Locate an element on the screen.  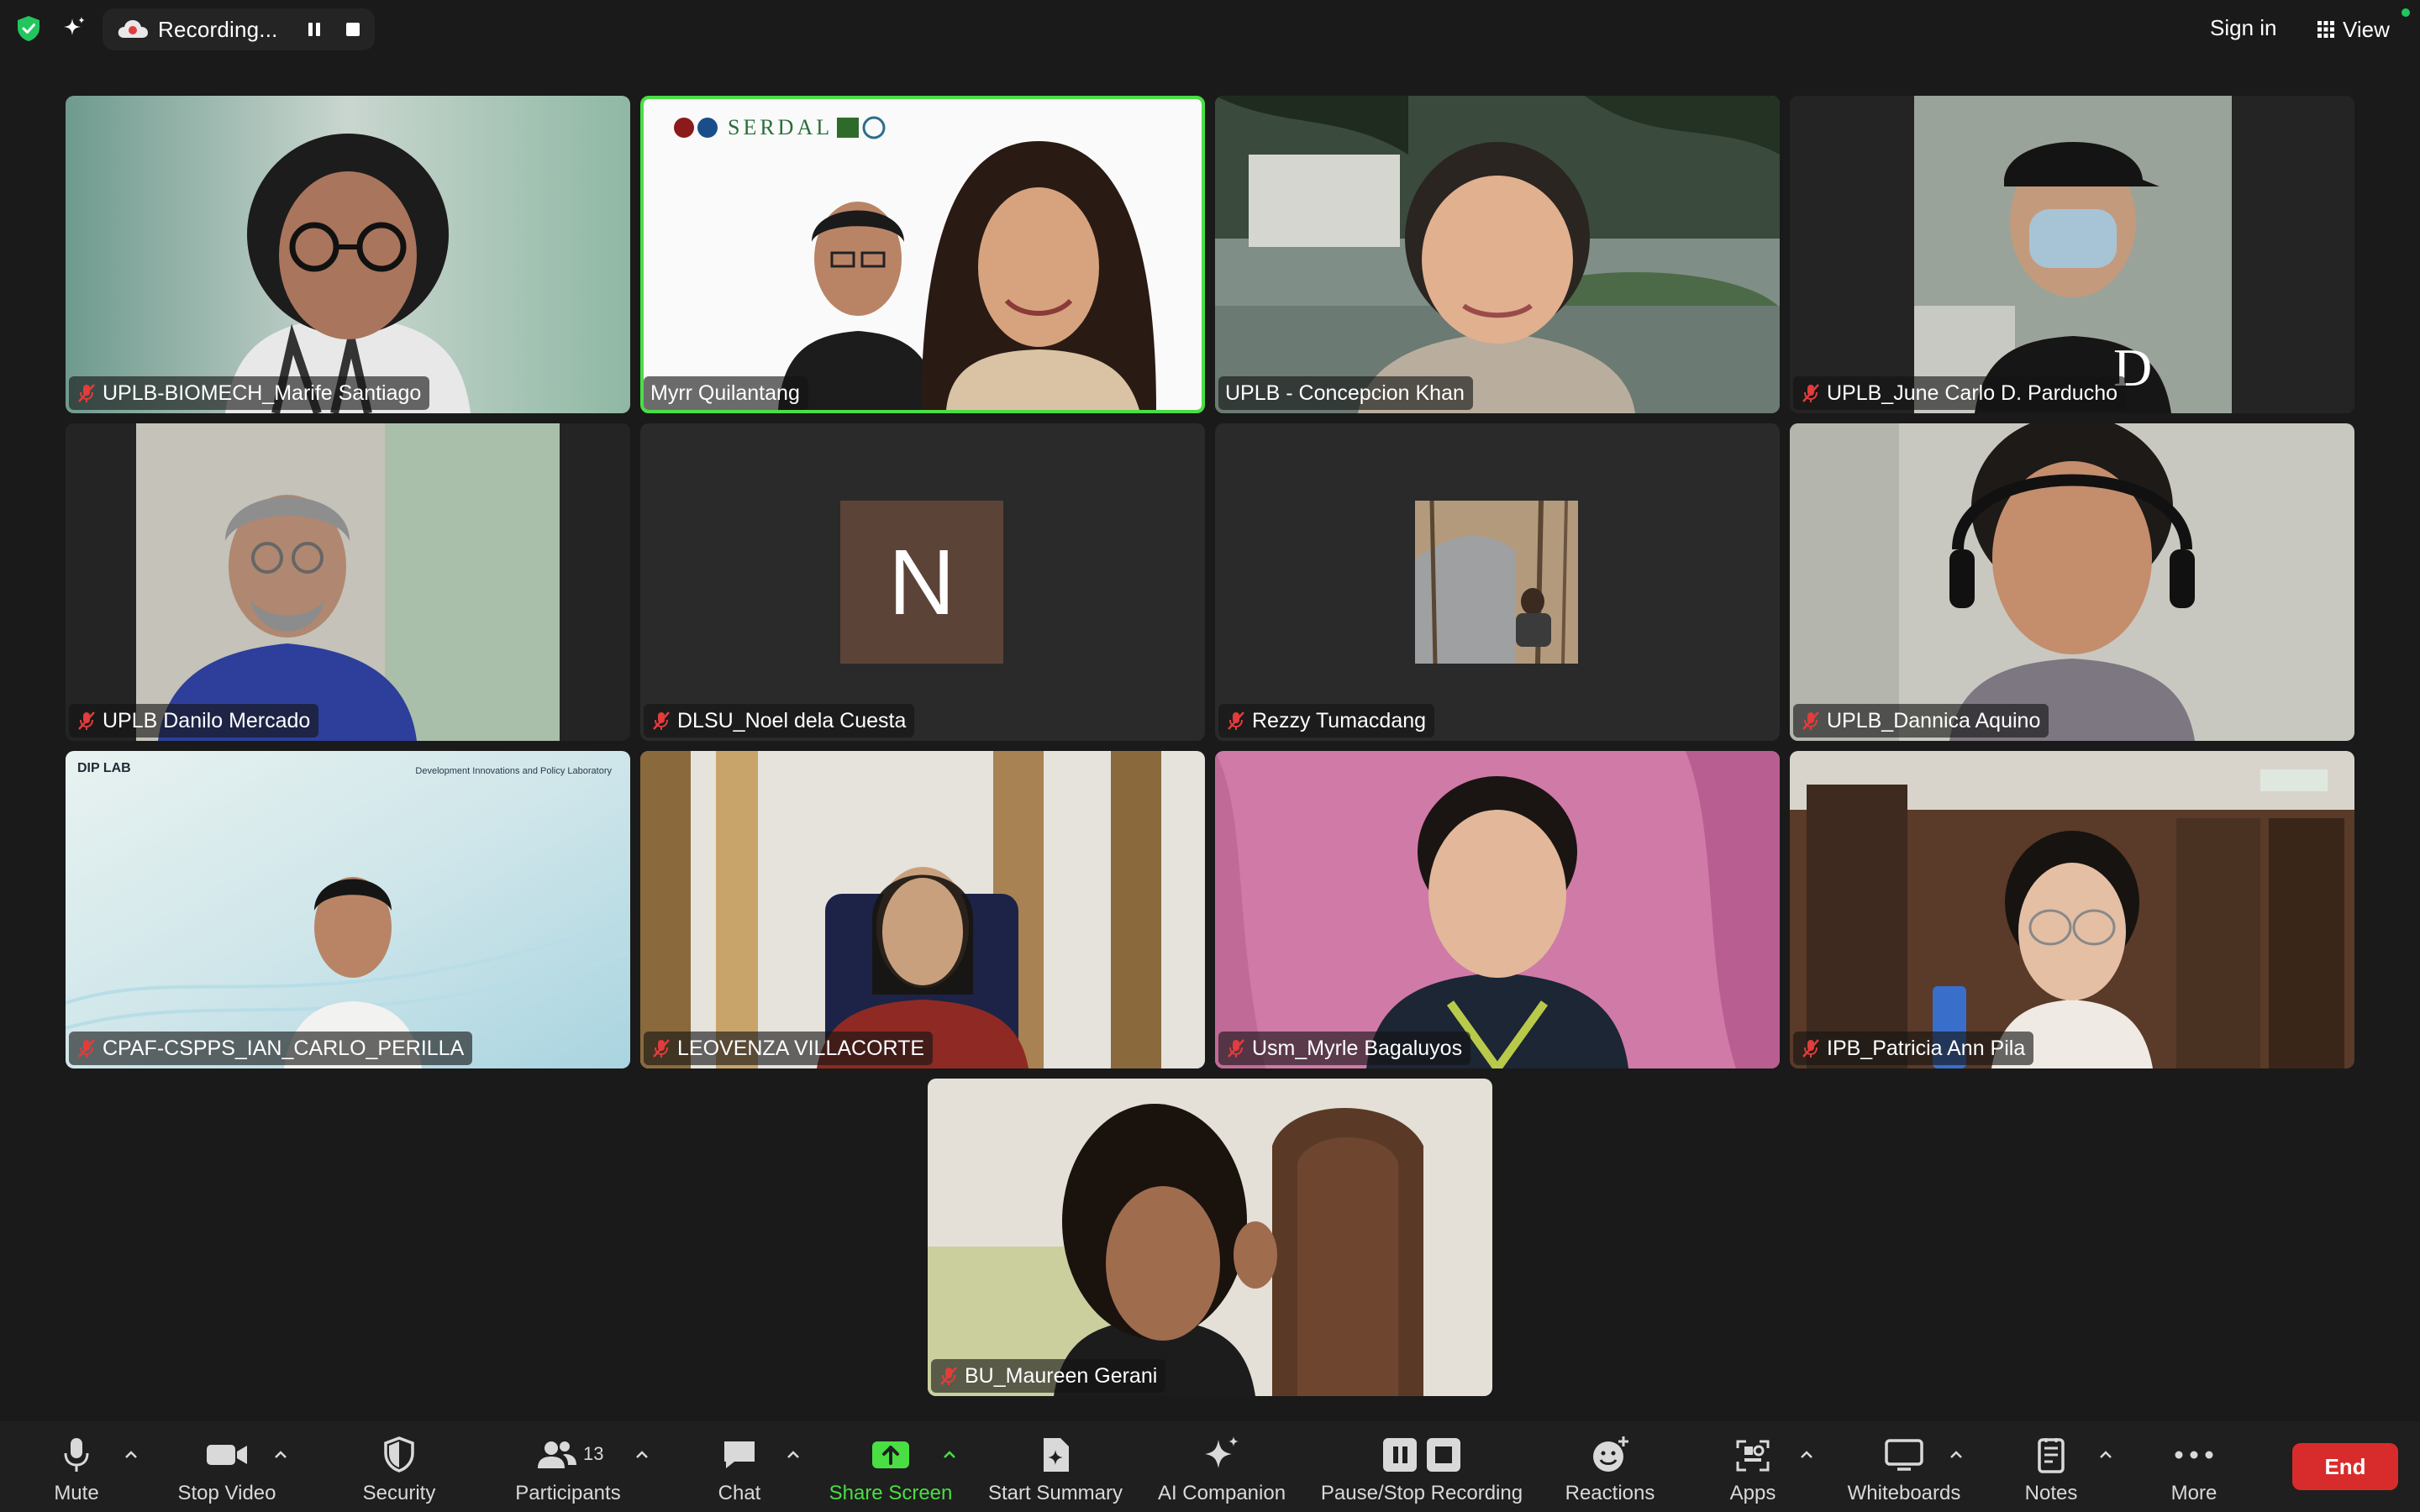
whiteboards-button: Whiteboards is located at coordinates (1904, 1466).